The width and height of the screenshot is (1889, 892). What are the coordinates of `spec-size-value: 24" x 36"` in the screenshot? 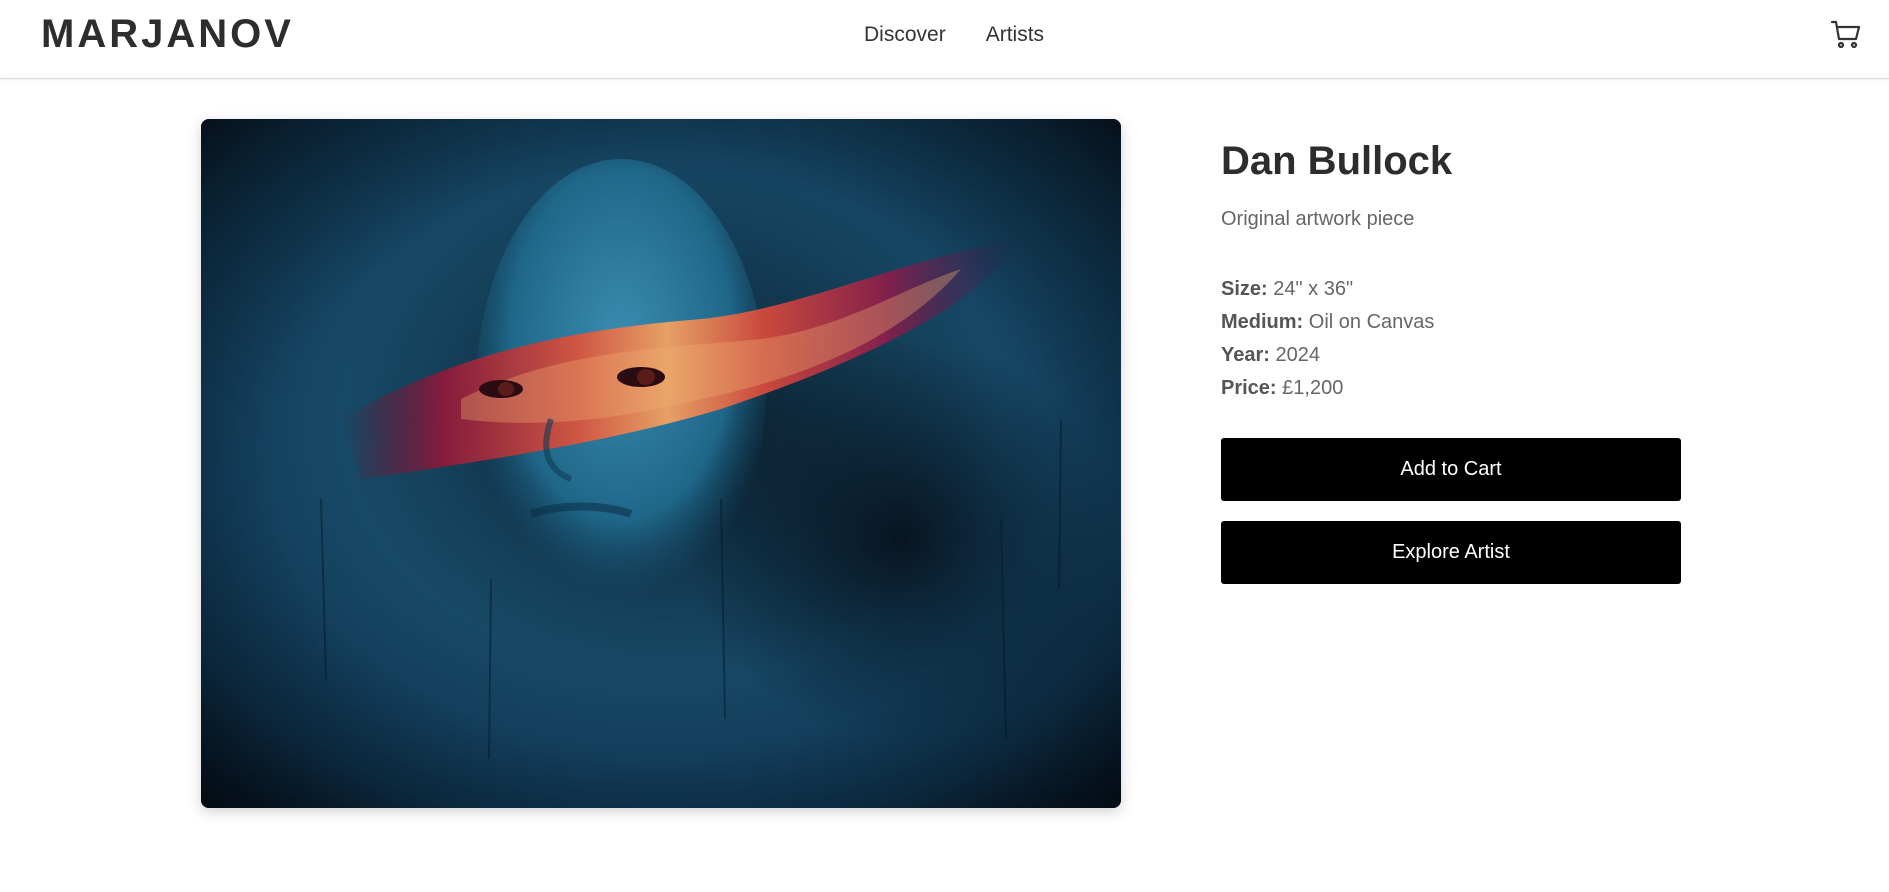 It's located at (1313, 289).